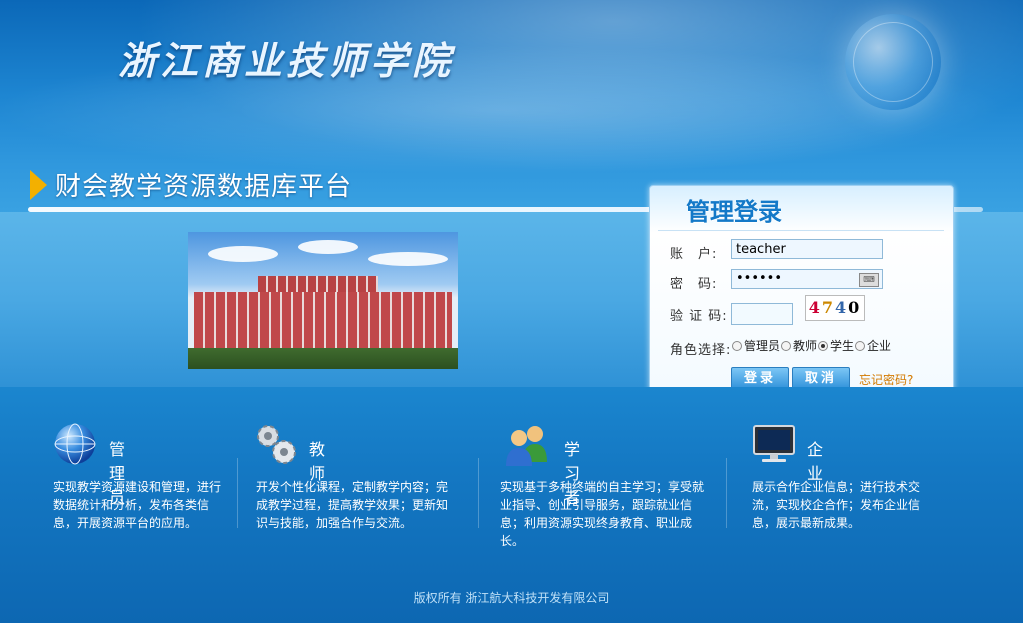  Describe the element at coordinates (774, 443) in the screenshot. I see `monitor-icon` at that location.